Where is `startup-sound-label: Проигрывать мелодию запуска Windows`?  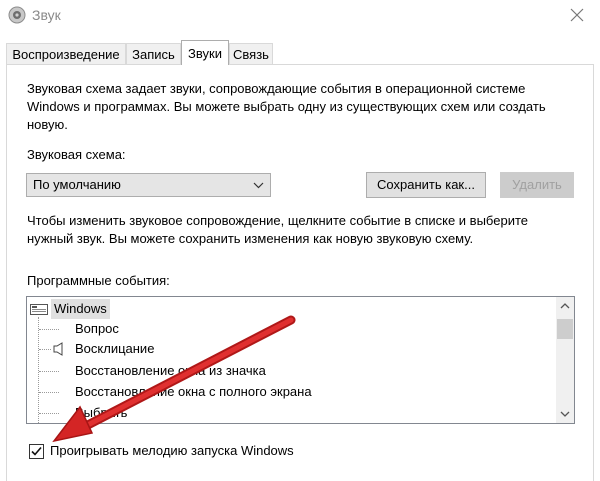 startup-sound-label: Проигрывать мелодию запуска Windows is located at coordinates (172, 450).